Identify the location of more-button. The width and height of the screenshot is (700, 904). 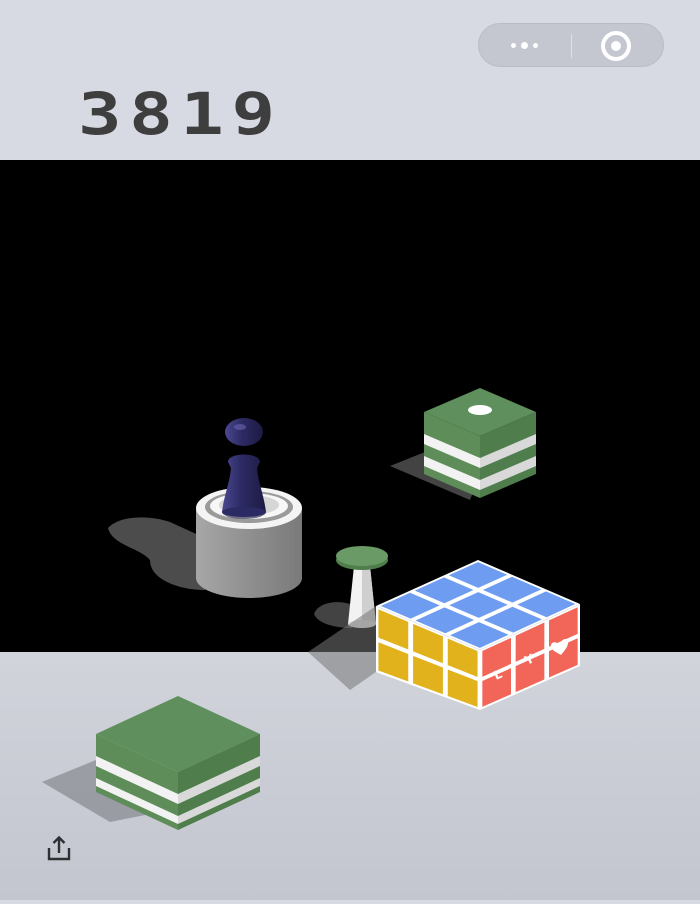
(525, 45).